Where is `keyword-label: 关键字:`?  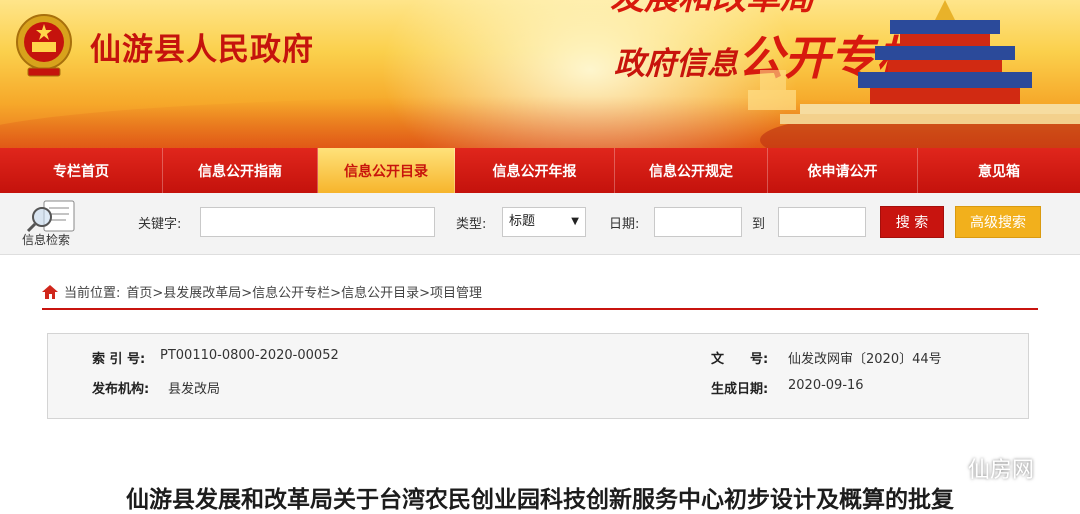
keyword-label: 关键字: is located at coordinates (160, 224).